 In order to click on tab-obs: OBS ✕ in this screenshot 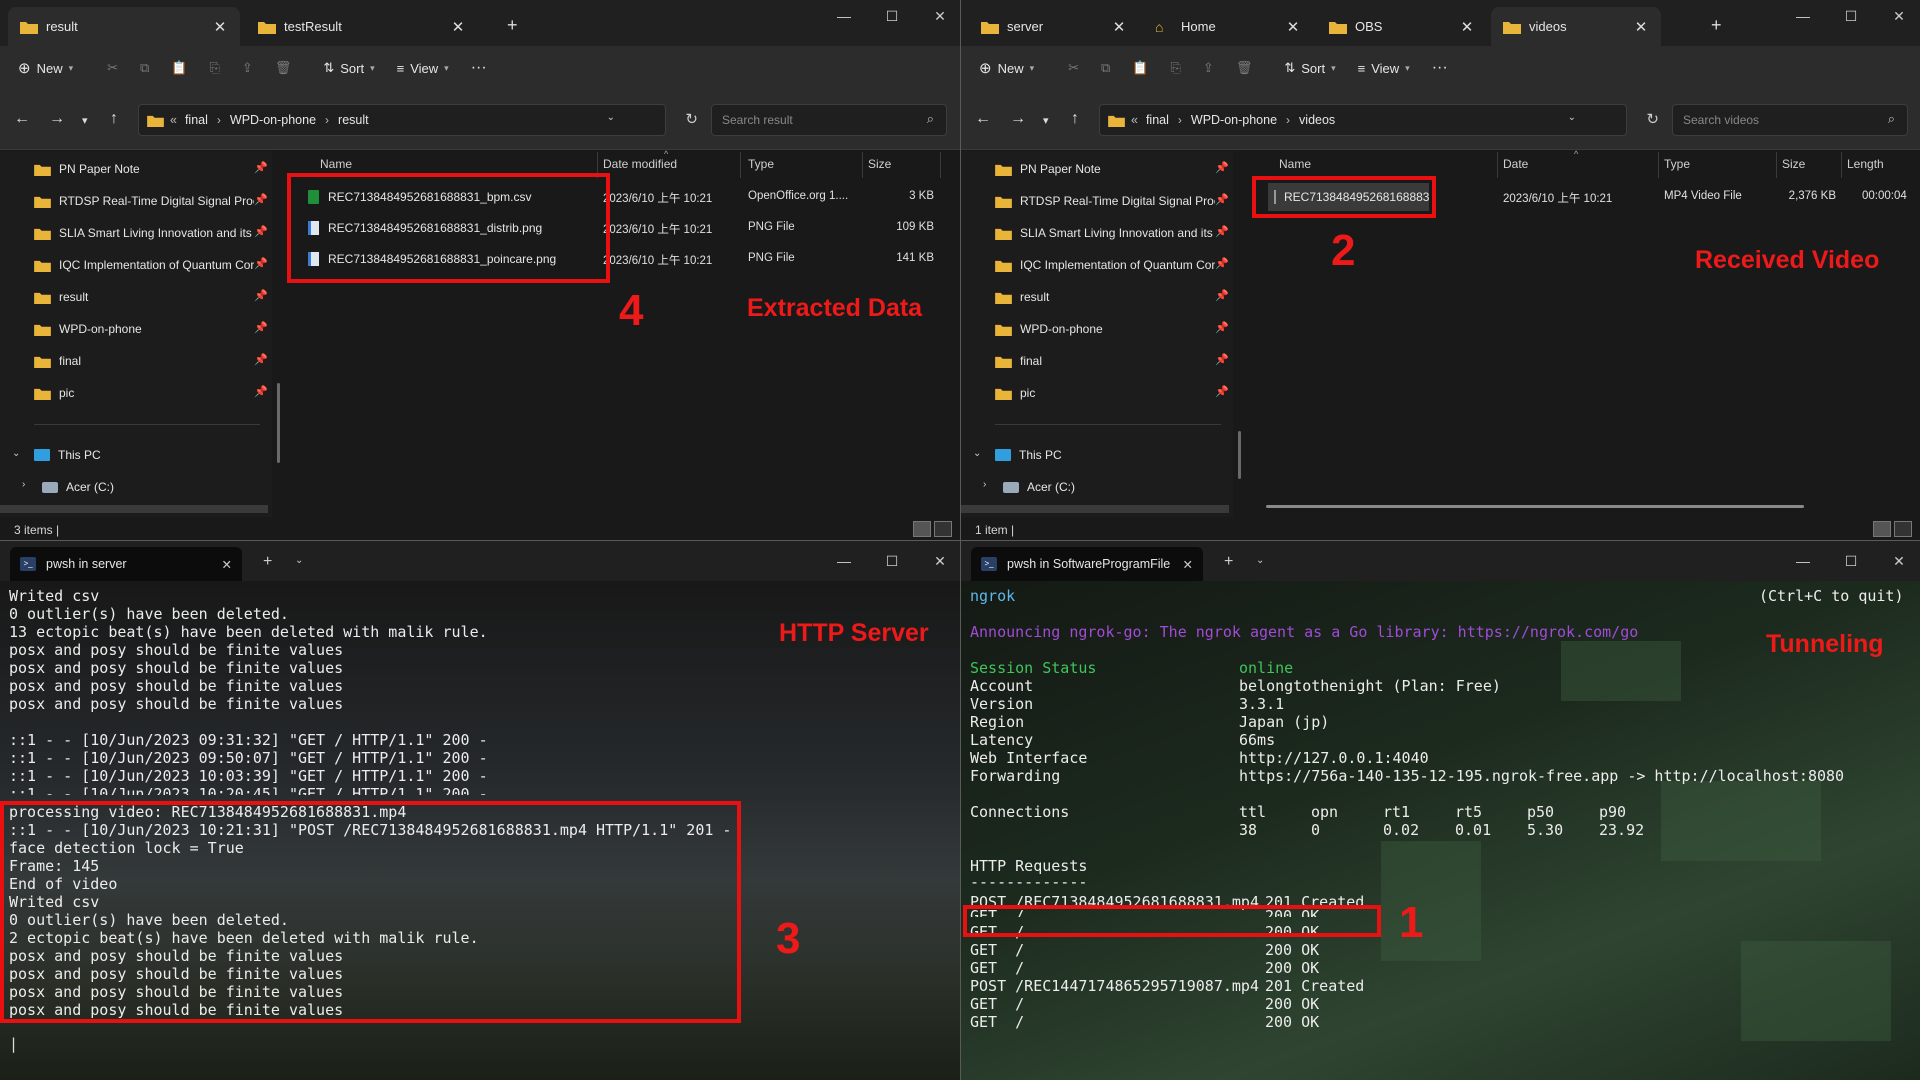, I will do `click(1402, 26)`.